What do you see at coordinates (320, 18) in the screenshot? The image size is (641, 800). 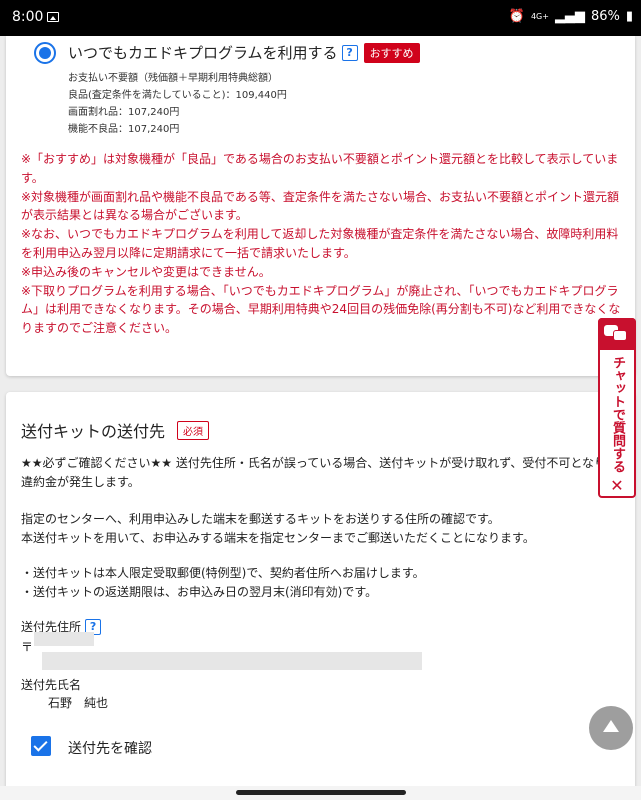 I see `status-bar: 8:00 ⏰ 4G+ ▂▄▆ 86% ▮` at bounding box center [320, 18].